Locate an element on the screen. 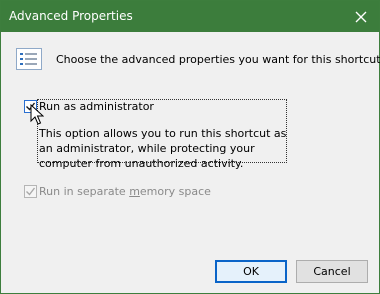 This screenshot has height=294, width=380. separate-memory-label: Run in separate memory space is located at coordinates (125, 191).